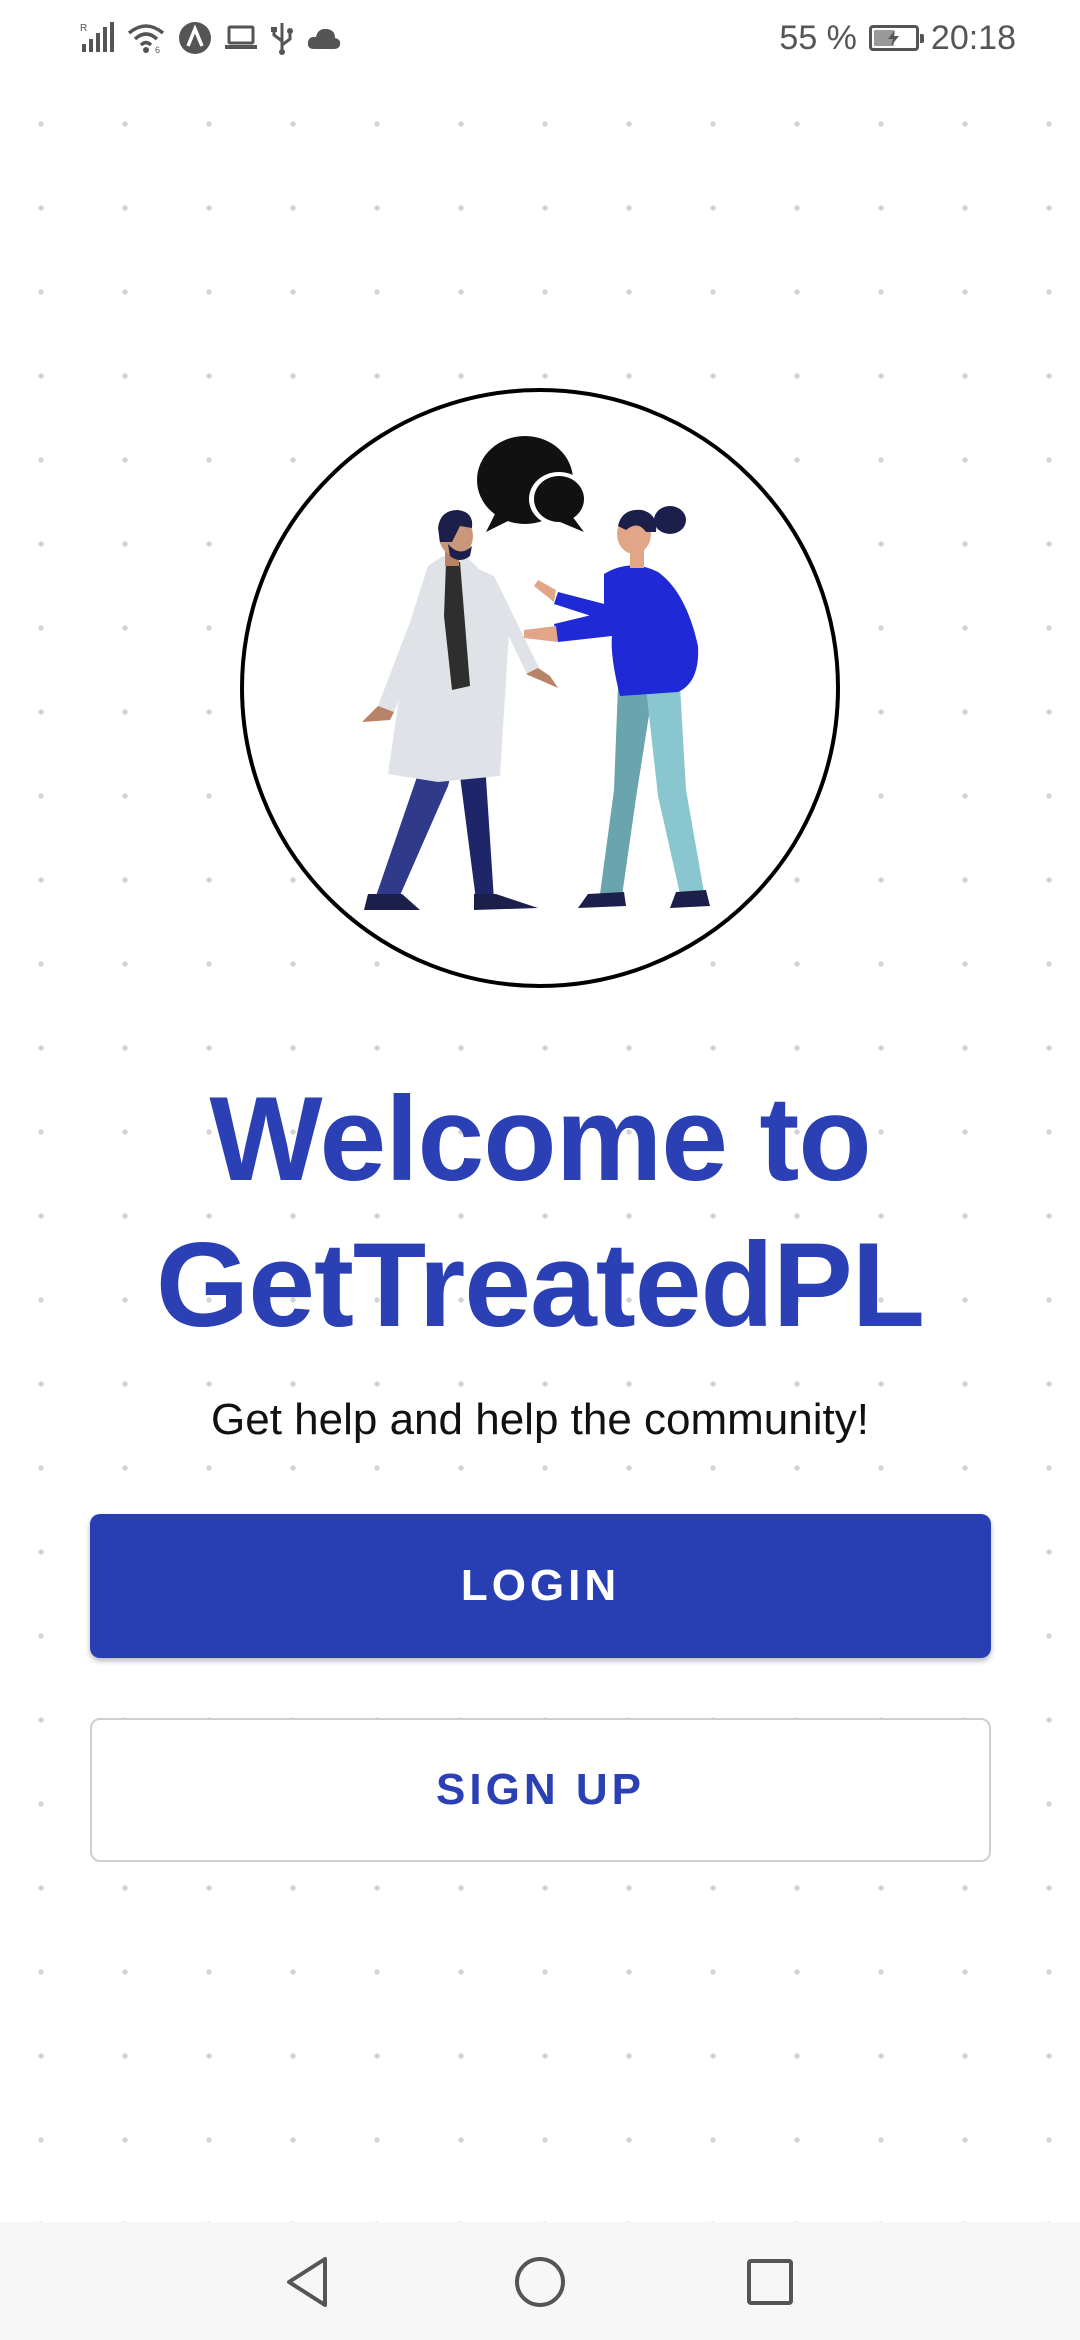 The image size is (1080, 2340). Describe the element at coordinates (157, 49) in the screenshot. I see `svg-text: 6` at that location.